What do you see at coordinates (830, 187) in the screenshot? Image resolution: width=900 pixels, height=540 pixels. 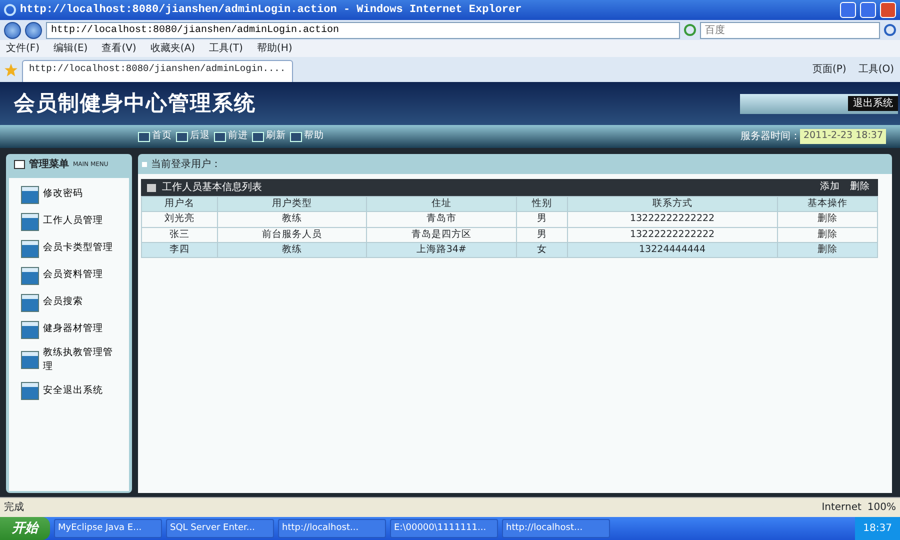 I see `table-action: 添加` at bounding box center [830, 187].